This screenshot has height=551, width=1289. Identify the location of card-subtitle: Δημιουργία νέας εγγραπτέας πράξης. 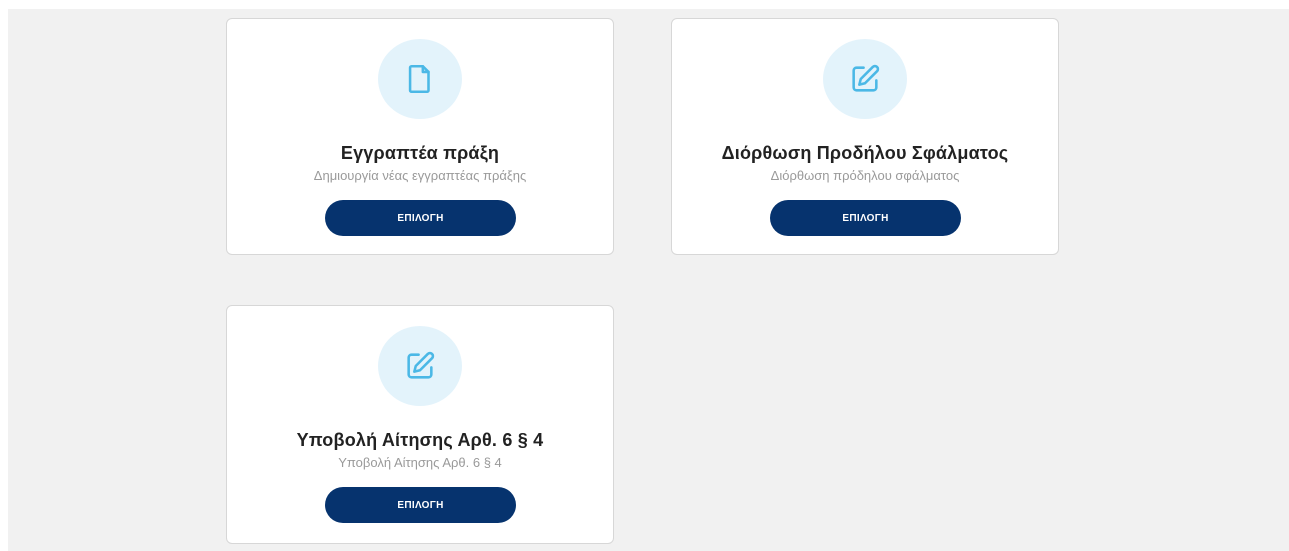
(420, 175).